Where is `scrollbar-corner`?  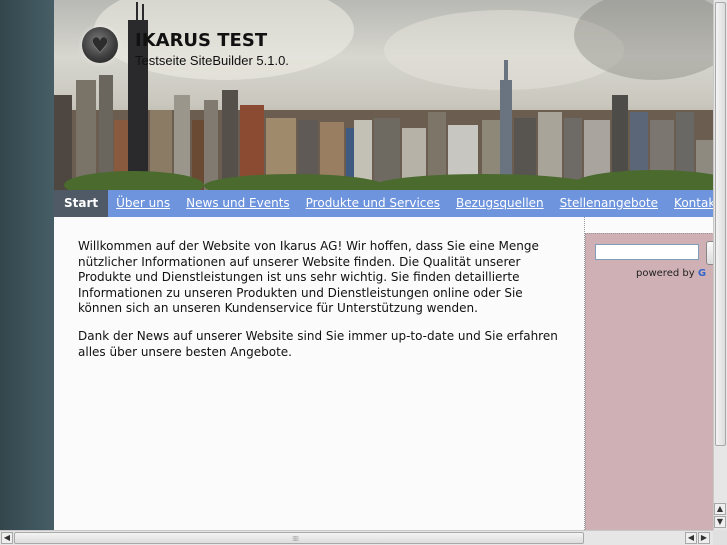
scrollbar-corner is located at coordinates (720, 537).